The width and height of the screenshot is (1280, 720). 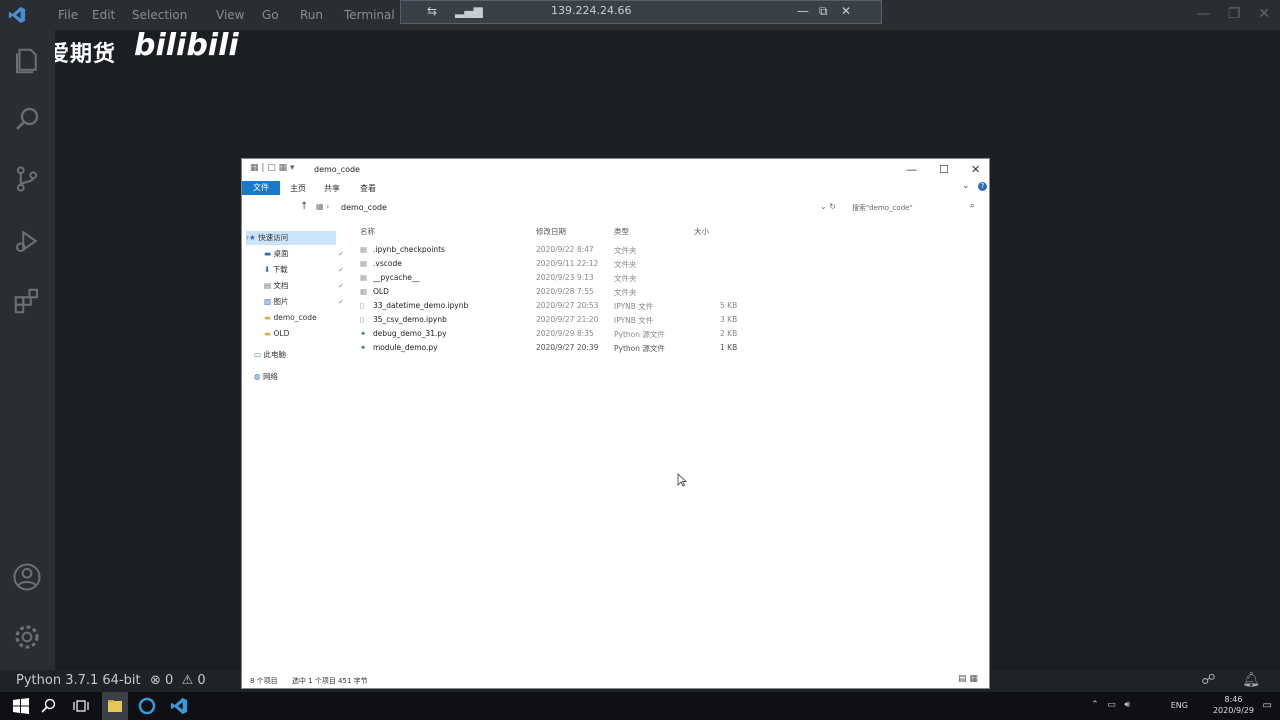 I want to click on file-row: ▦ OLD 2020/9/28 7:55 文件夹, so click(x=620, y=292).